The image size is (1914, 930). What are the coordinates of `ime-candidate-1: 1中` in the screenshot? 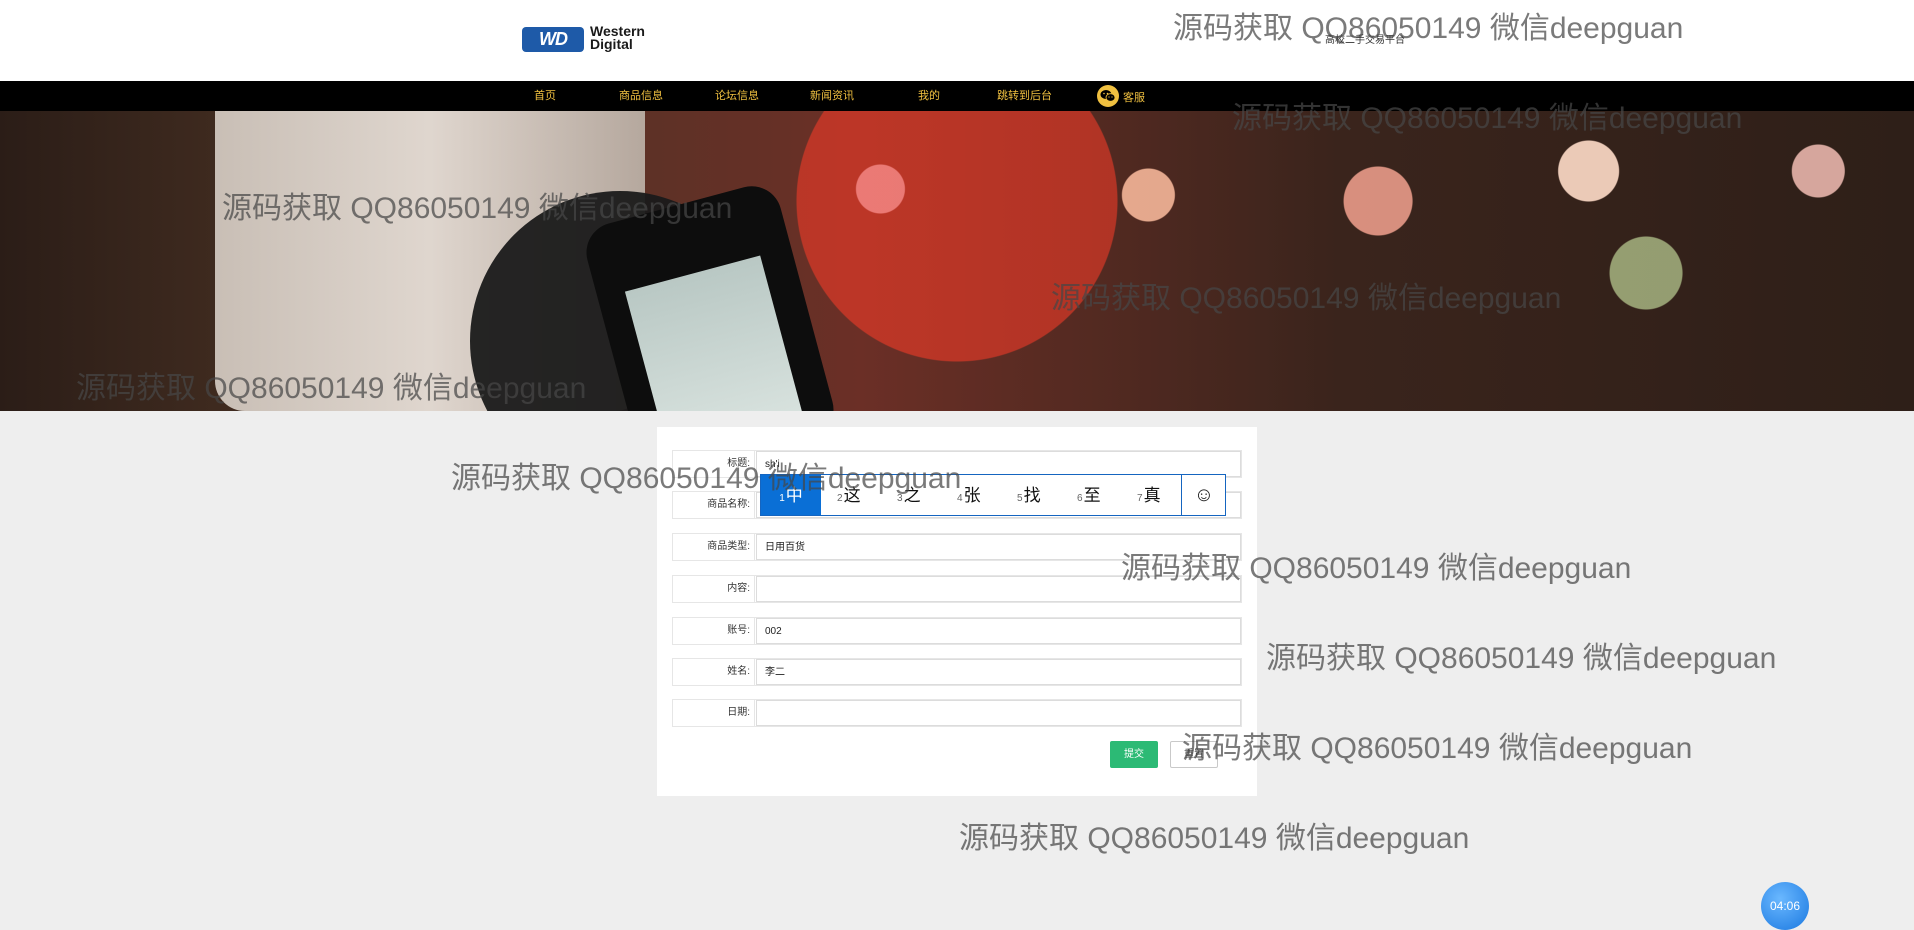 It's located at (791, 495).